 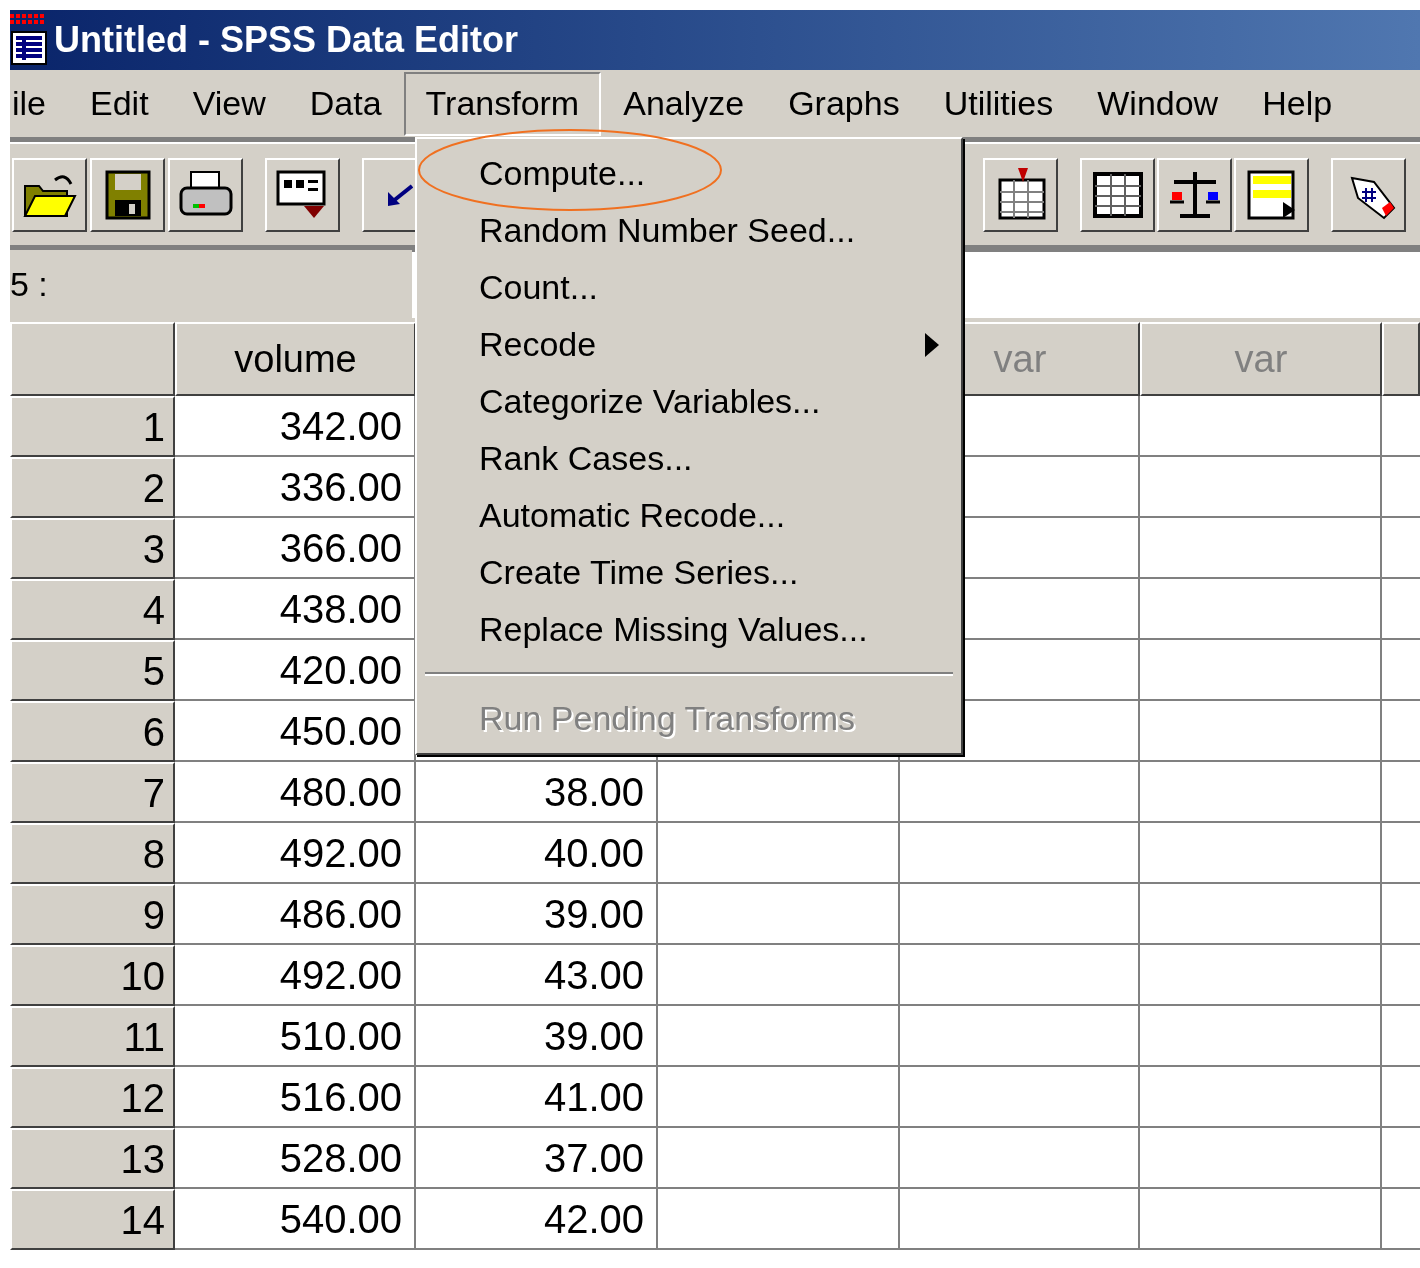 I want to click on print-button, so click(x=205, y=194).